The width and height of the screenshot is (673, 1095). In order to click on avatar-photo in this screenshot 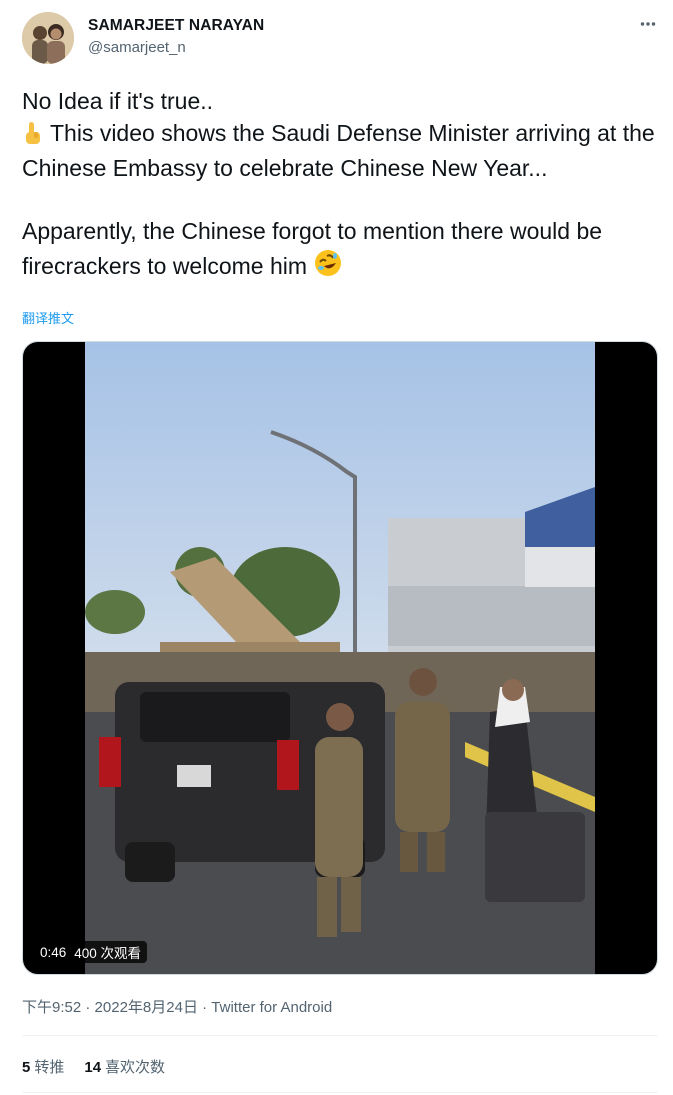, I will do `click(48, 38)`.